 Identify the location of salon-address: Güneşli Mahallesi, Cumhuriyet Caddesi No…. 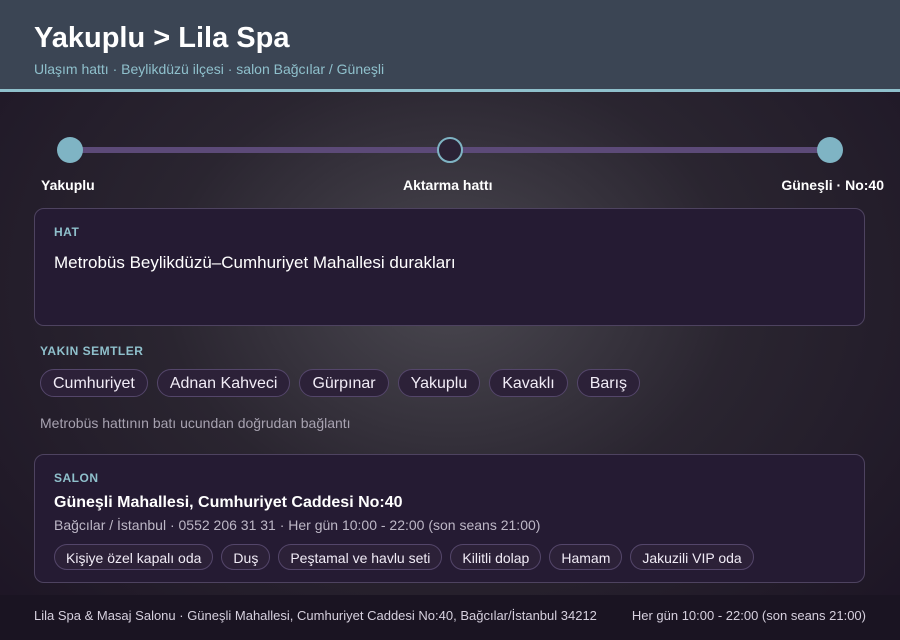
(228, 502).